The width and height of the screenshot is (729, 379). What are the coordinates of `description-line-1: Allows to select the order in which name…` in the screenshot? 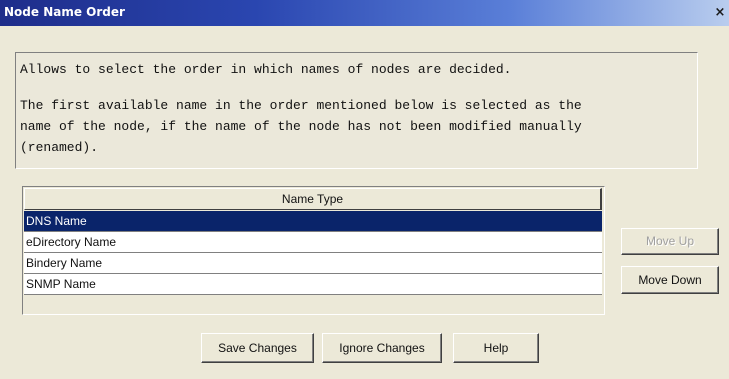 It's located at (266, 69).